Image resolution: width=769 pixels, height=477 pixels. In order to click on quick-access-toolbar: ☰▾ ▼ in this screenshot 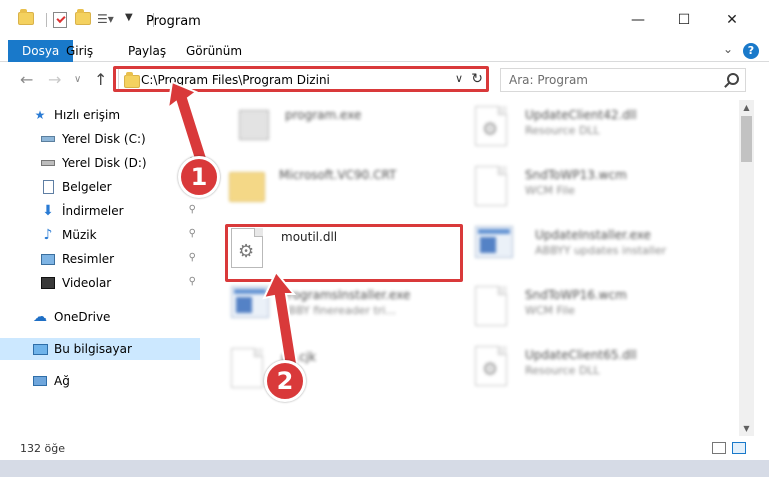, I will do `click(89, 19)`.